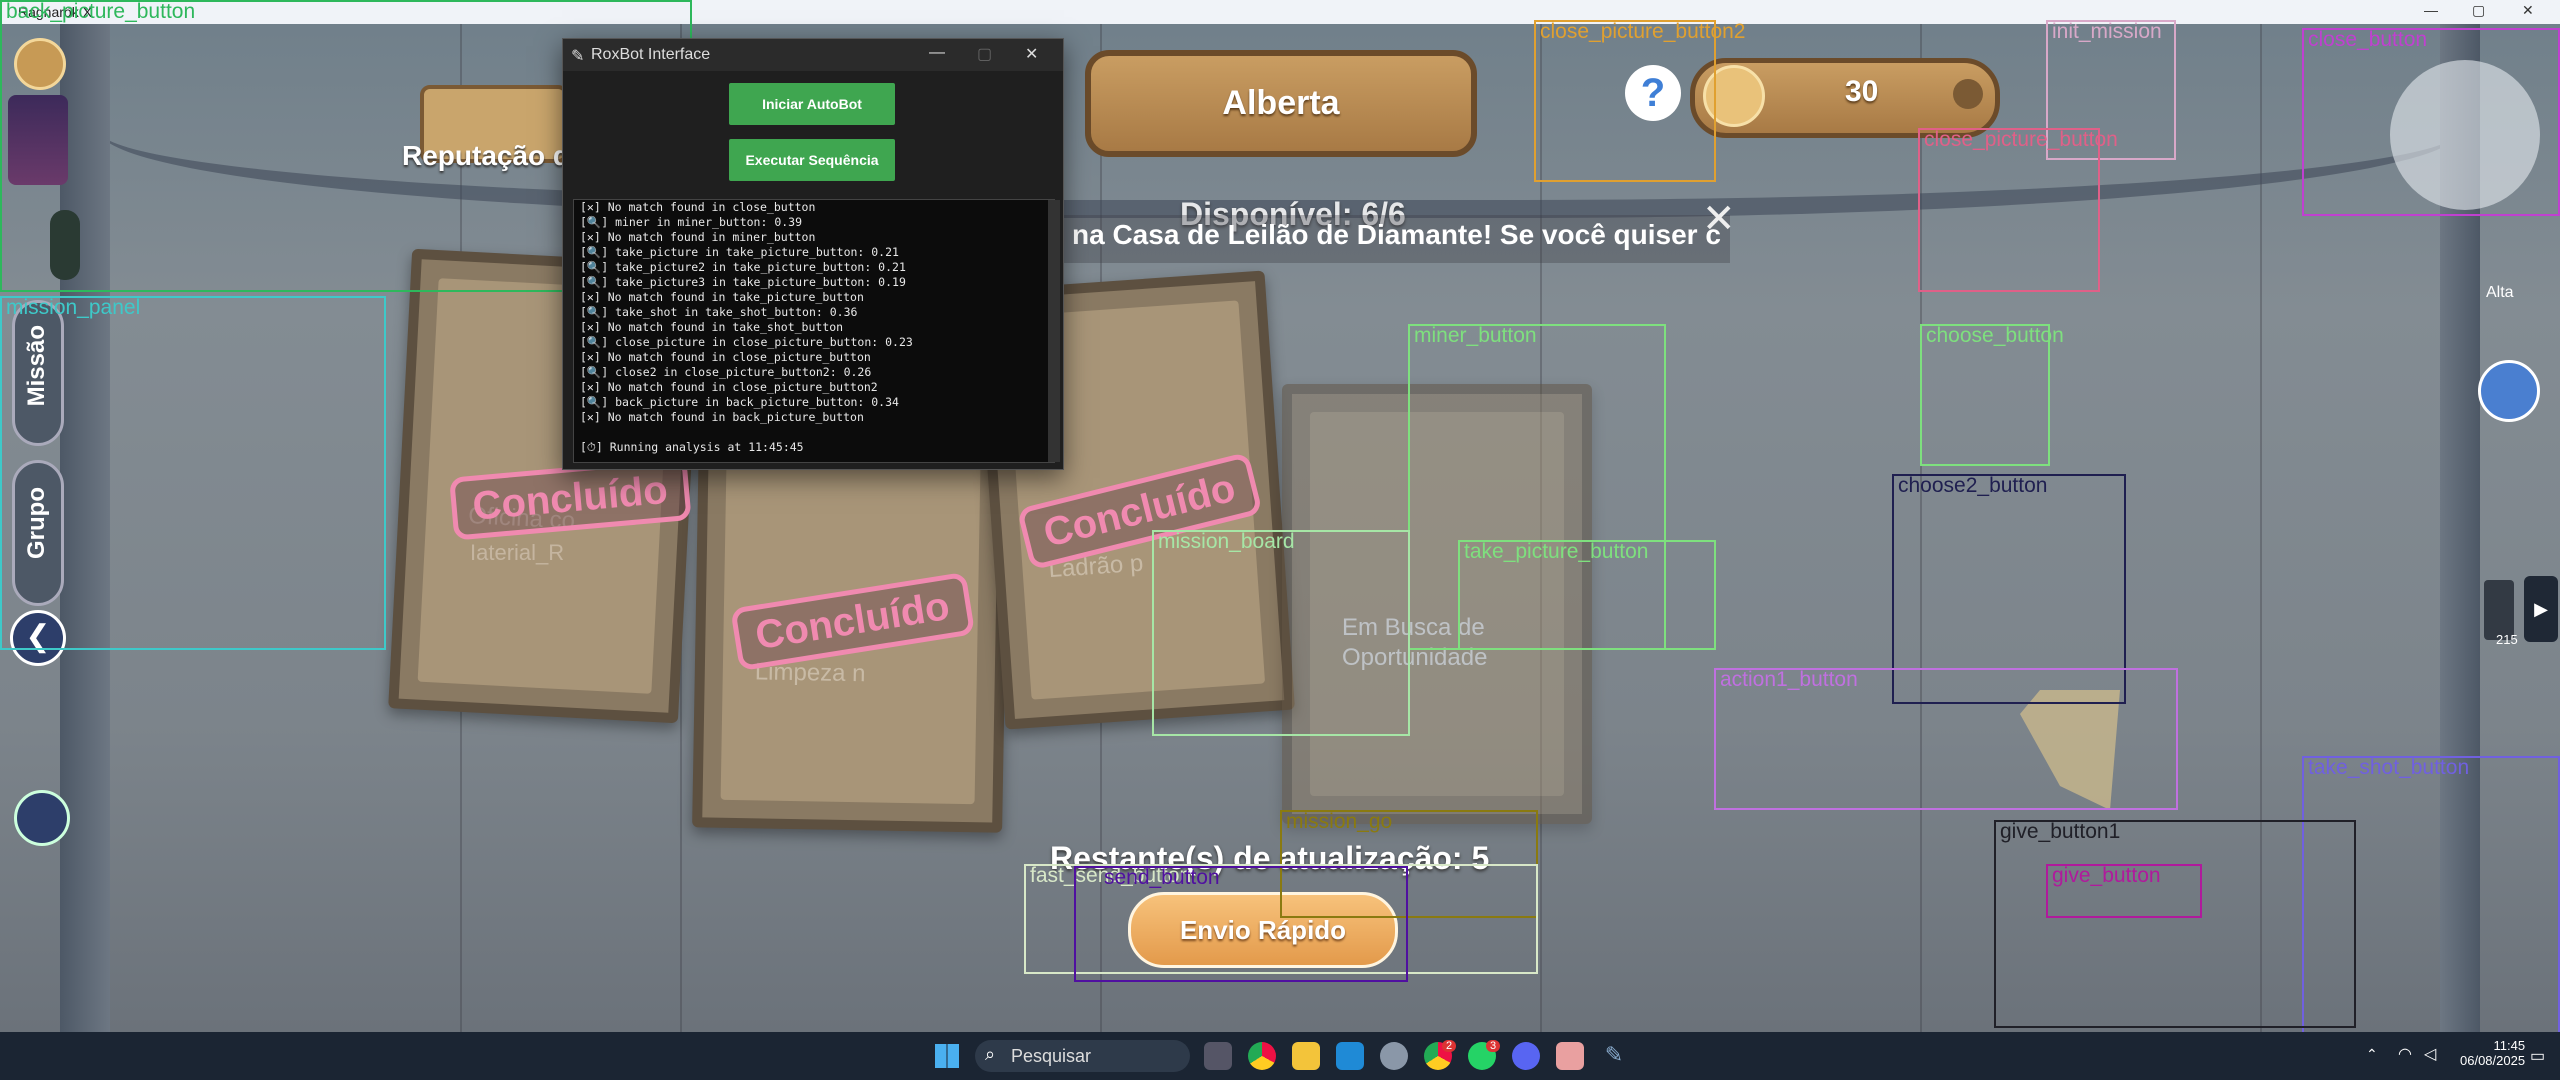 The image size is (2560, 1080). What do you see at coordinates (2060, 831) in the screenshot?
I see `overlay-label: give_button1` at bounding box center [2060, 831].